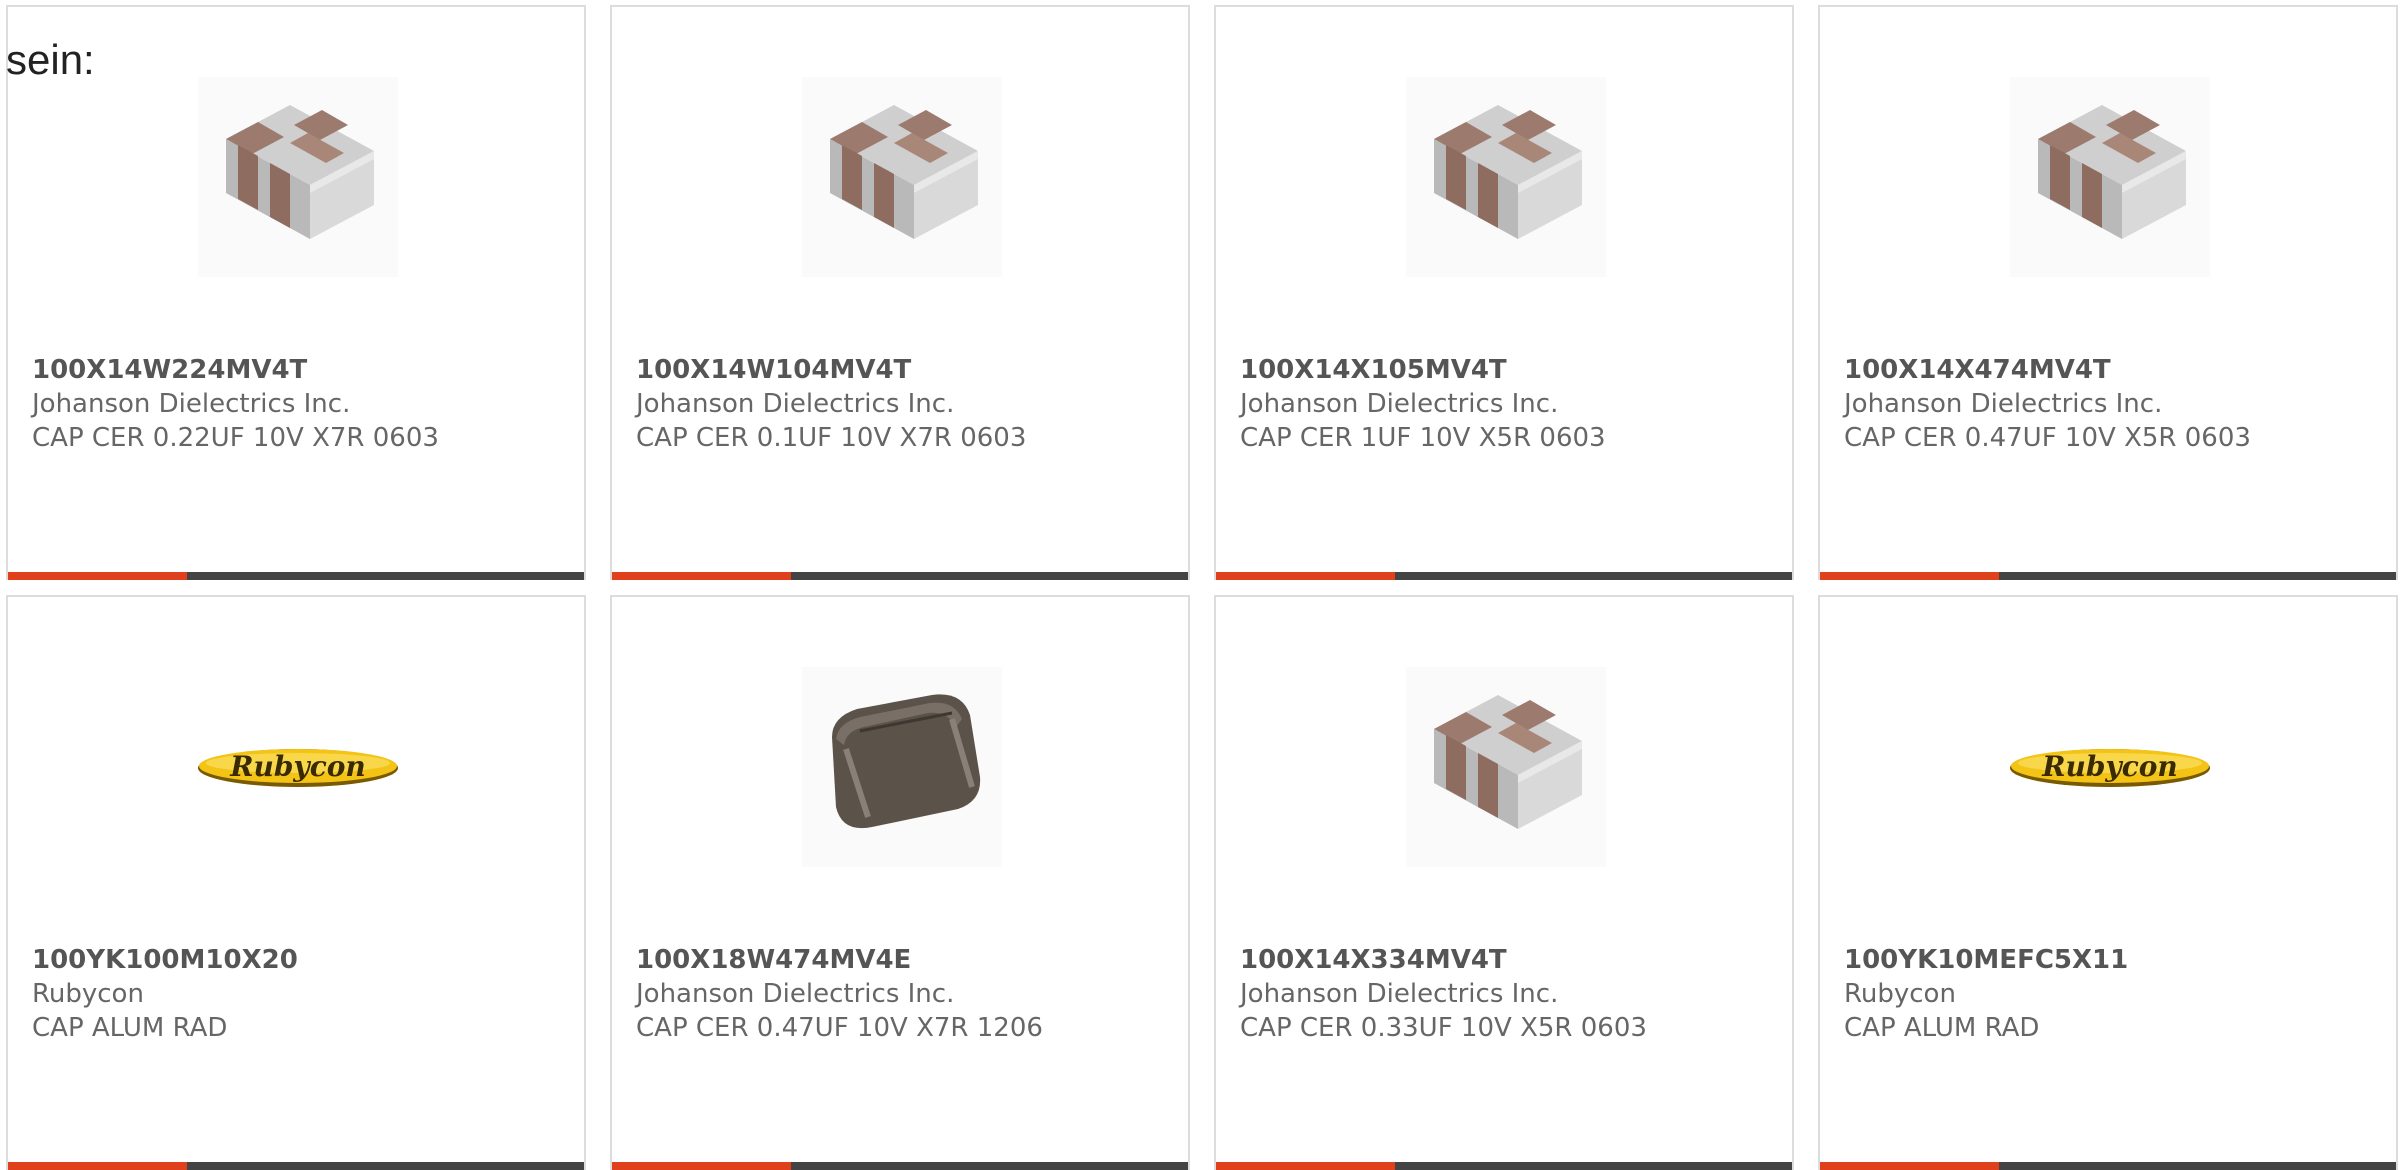 This screenshot has width=2400, height=1170. I want to click on part-number: 100X14W224MV4T, so click(169, 370).